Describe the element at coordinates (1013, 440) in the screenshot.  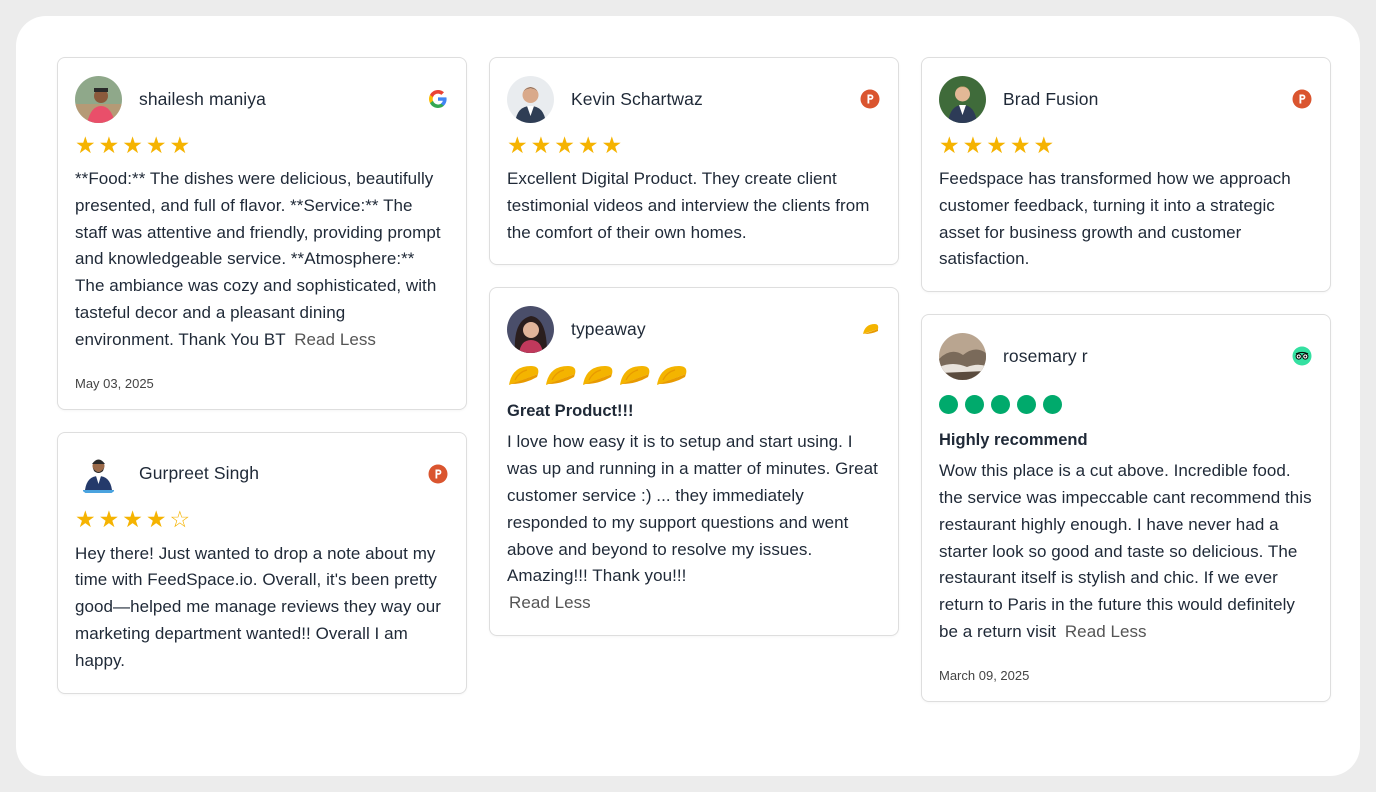
I see `review-title: Highly recommend` at that location.